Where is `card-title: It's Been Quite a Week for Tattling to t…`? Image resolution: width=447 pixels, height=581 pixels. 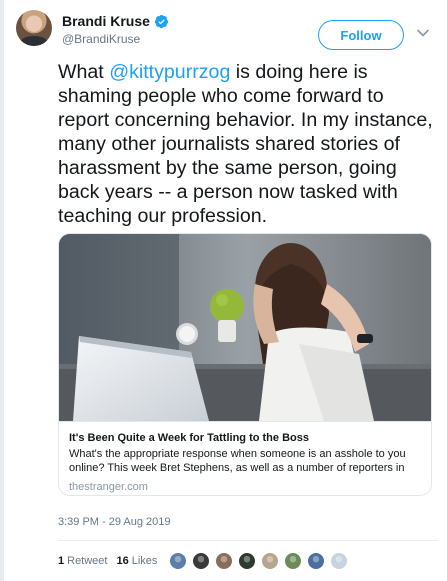
card-title: It's Been Quite a Week for Tattling to t… is located at coordinates (246, 438).